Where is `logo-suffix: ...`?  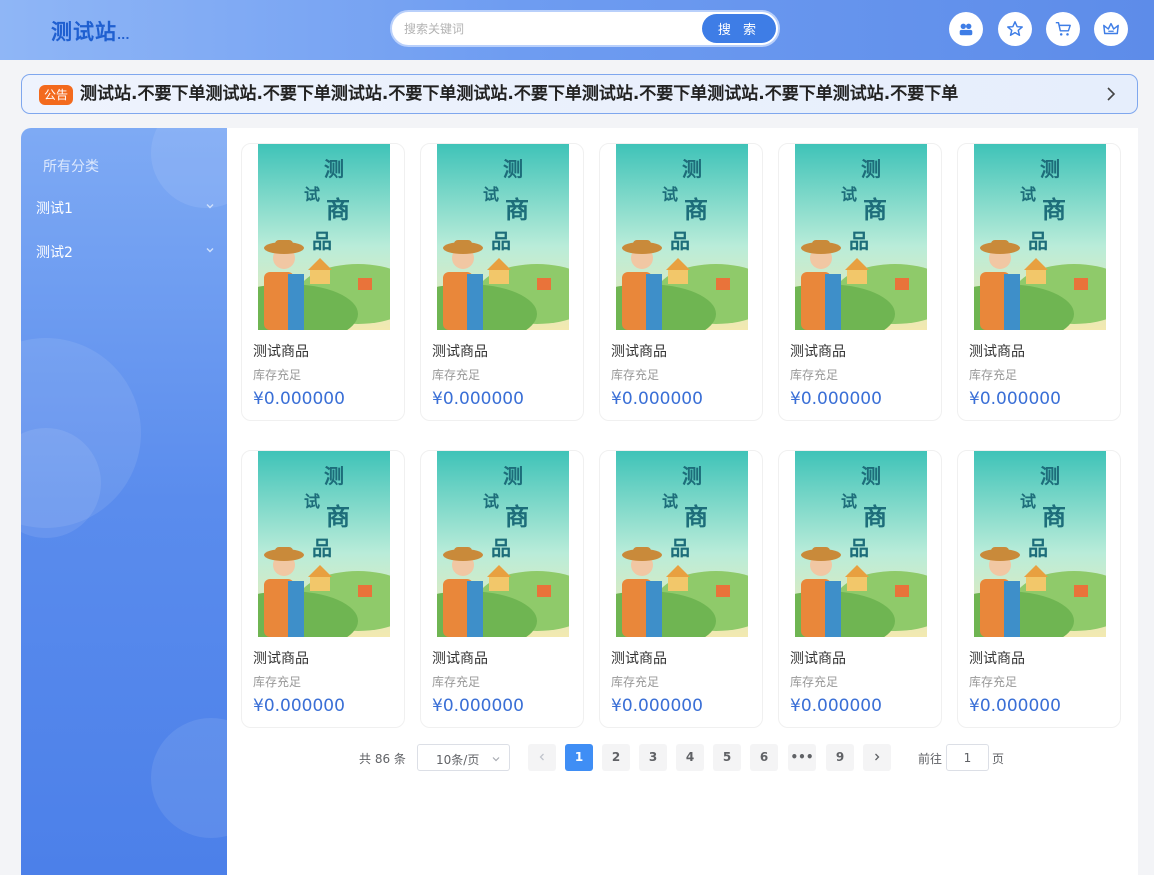
logo-suffix: ... is located at coordinates (123, 35).